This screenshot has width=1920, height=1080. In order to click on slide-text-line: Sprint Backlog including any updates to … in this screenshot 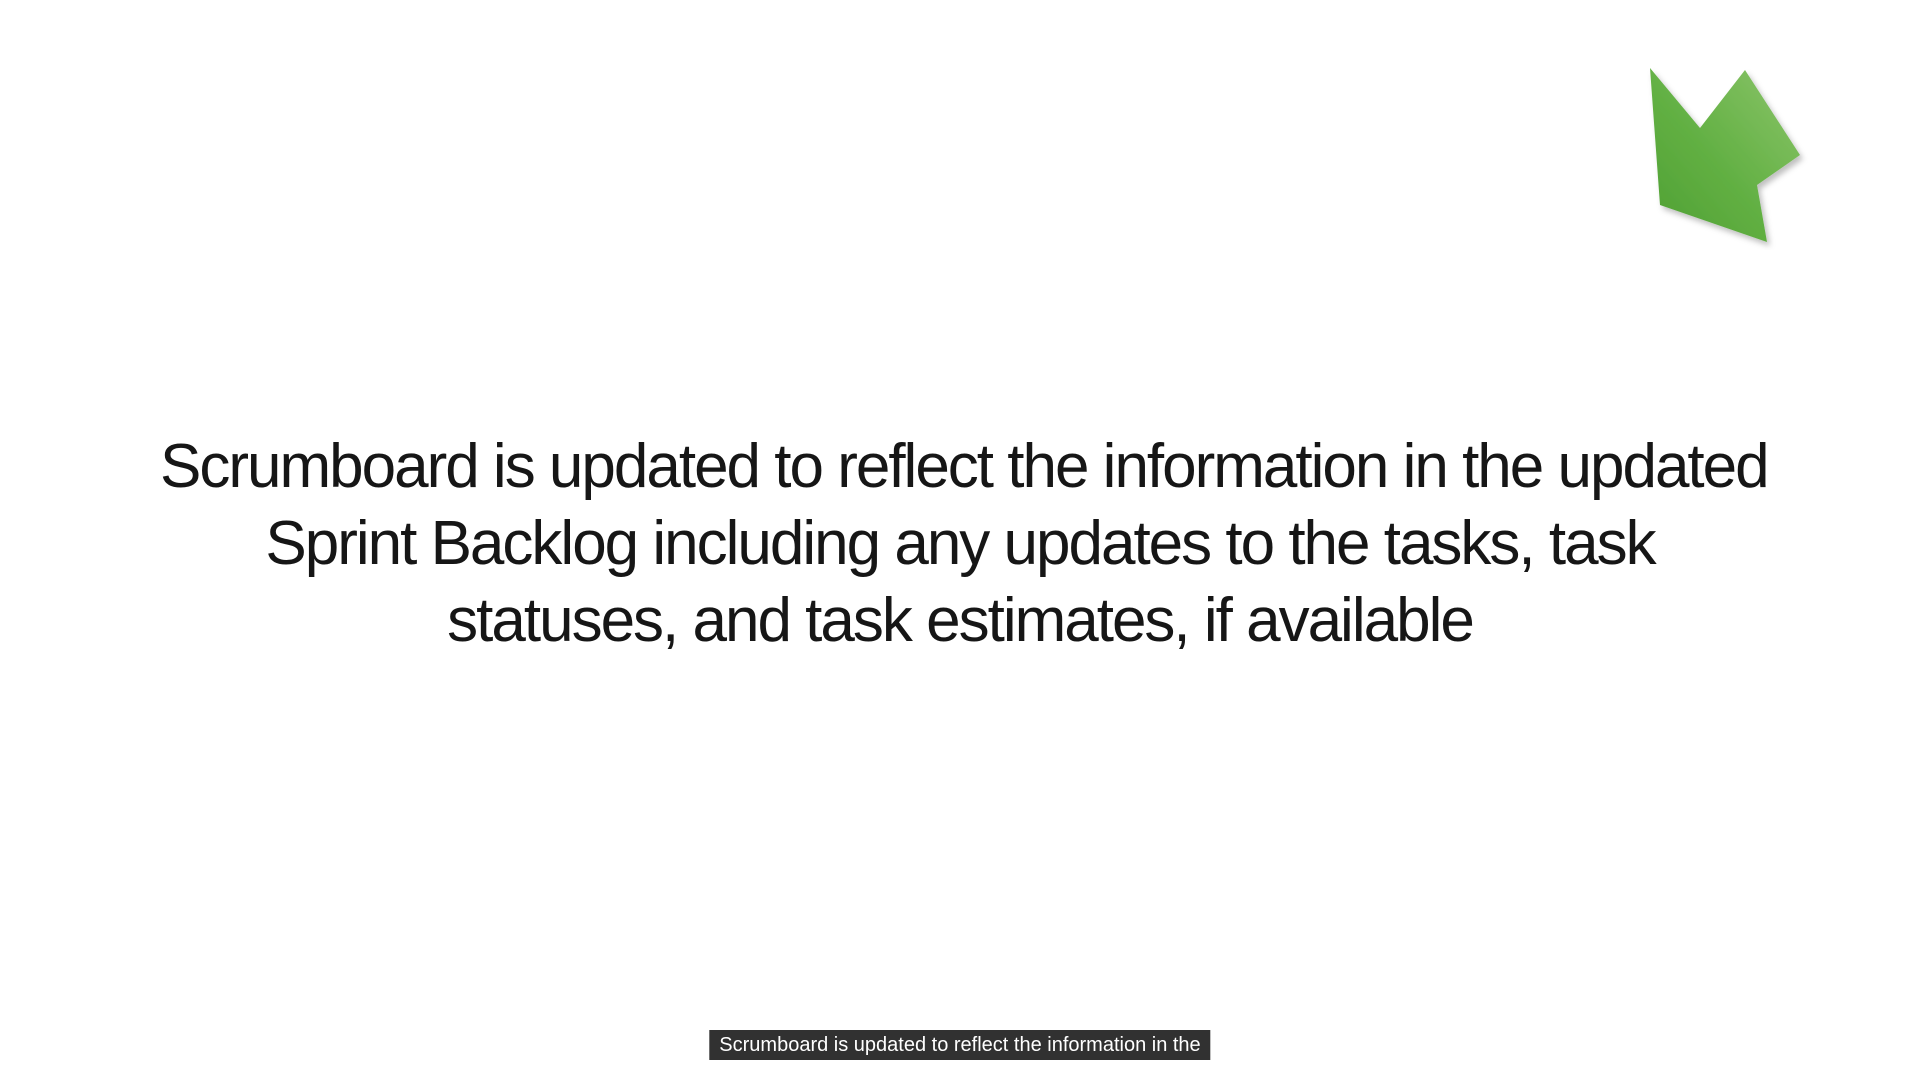, I will do `click(960, 543)`.